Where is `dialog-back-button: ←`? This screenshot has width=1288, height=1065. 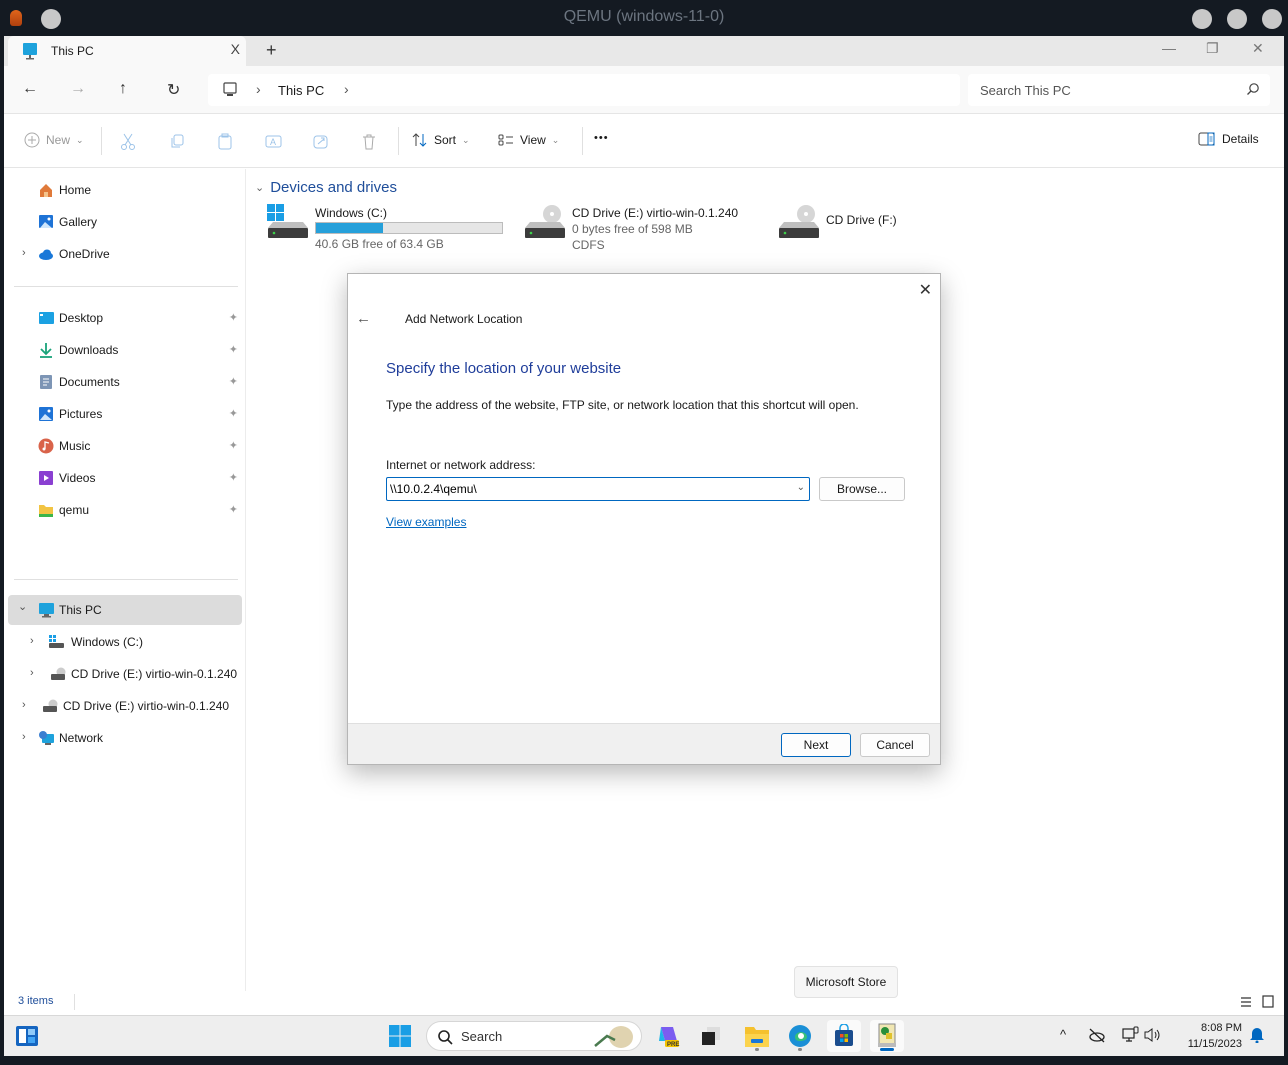 dialog-back-button: ← is located at coordinates (363, 318).